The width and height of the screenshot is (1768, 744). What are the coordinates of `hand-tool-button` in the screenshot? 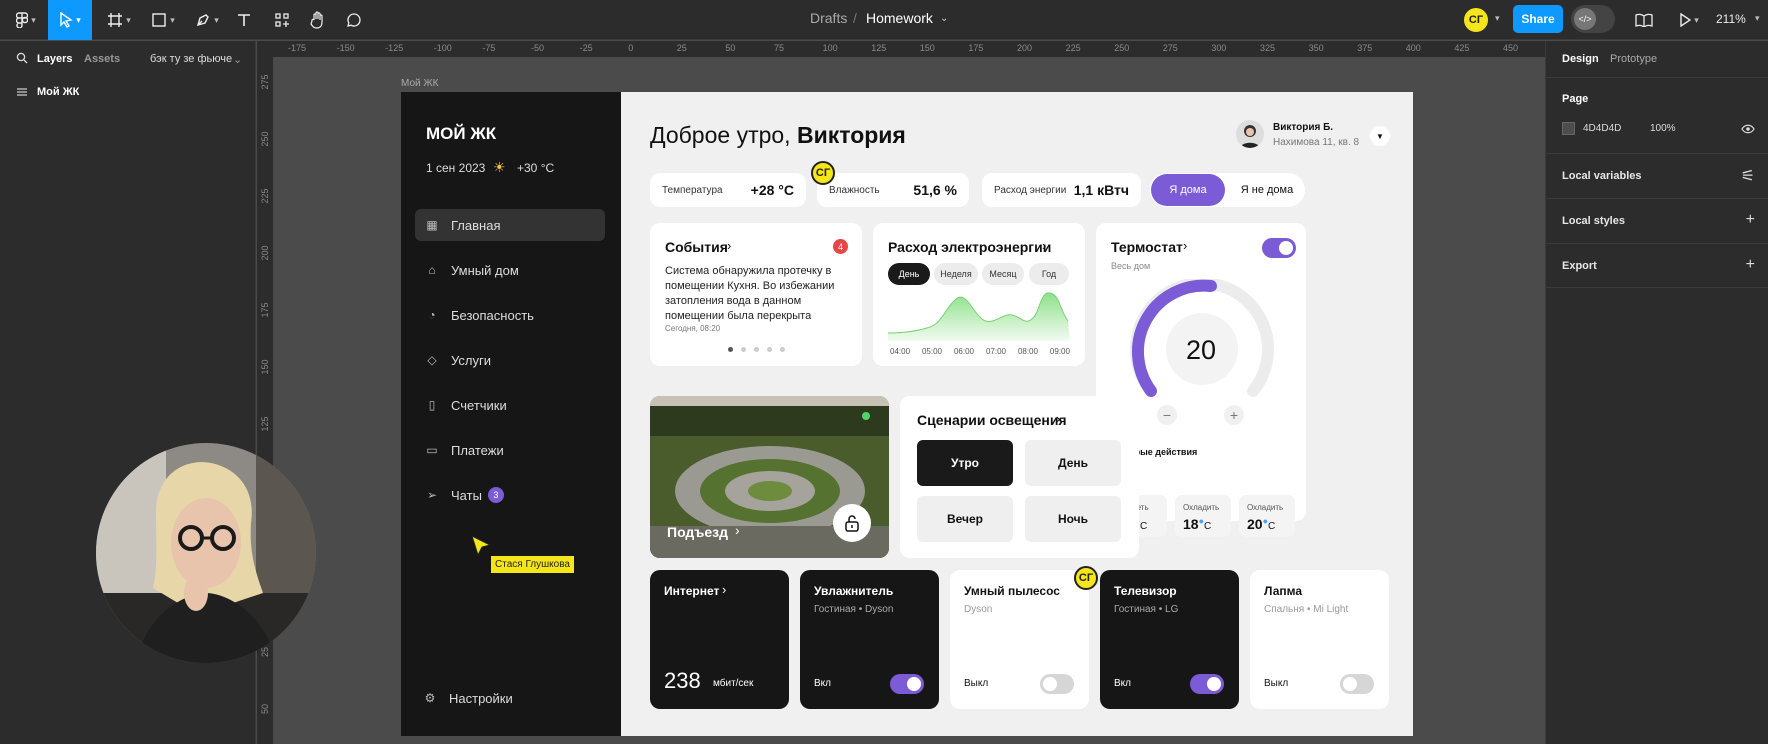 It's located at (318, 20).